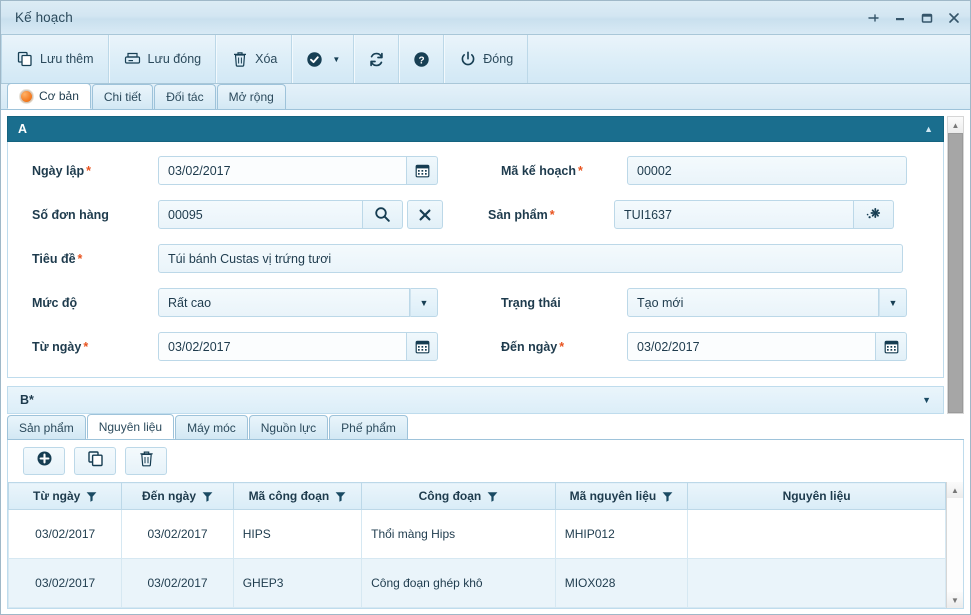 This screenshot has height=615, width=971. What do you see at coordinates (475, 400) in the screenshot?
I see `section-b-header: B* ▼` at bounding box center [475, 400].